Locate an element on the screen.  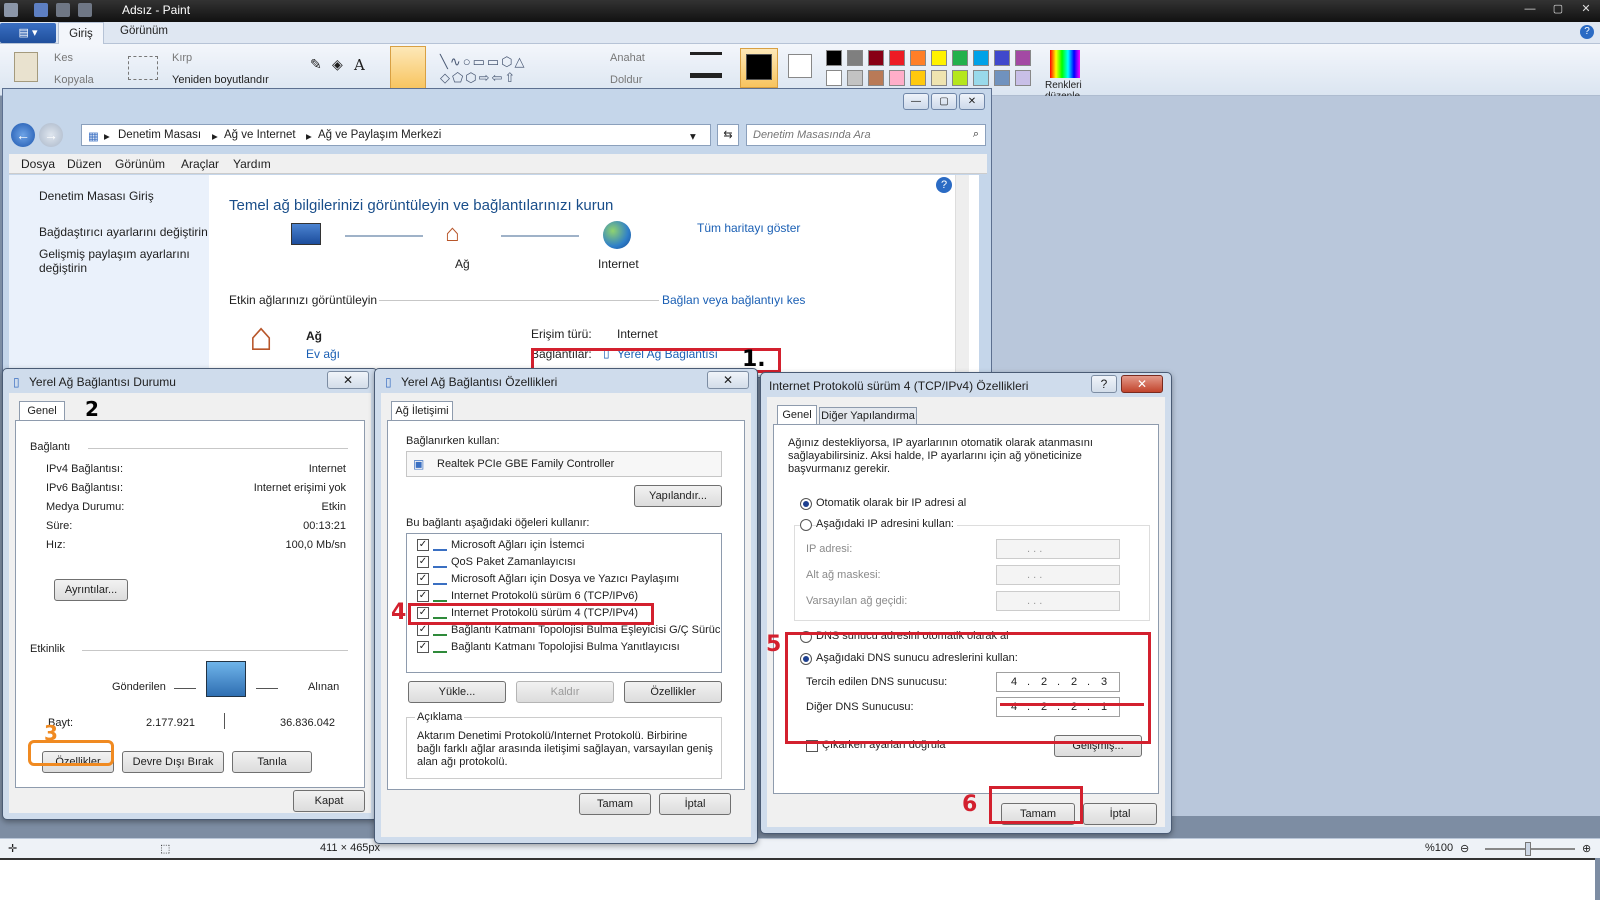
maximize-button: ▢ is located at coordinates (1558, 9).